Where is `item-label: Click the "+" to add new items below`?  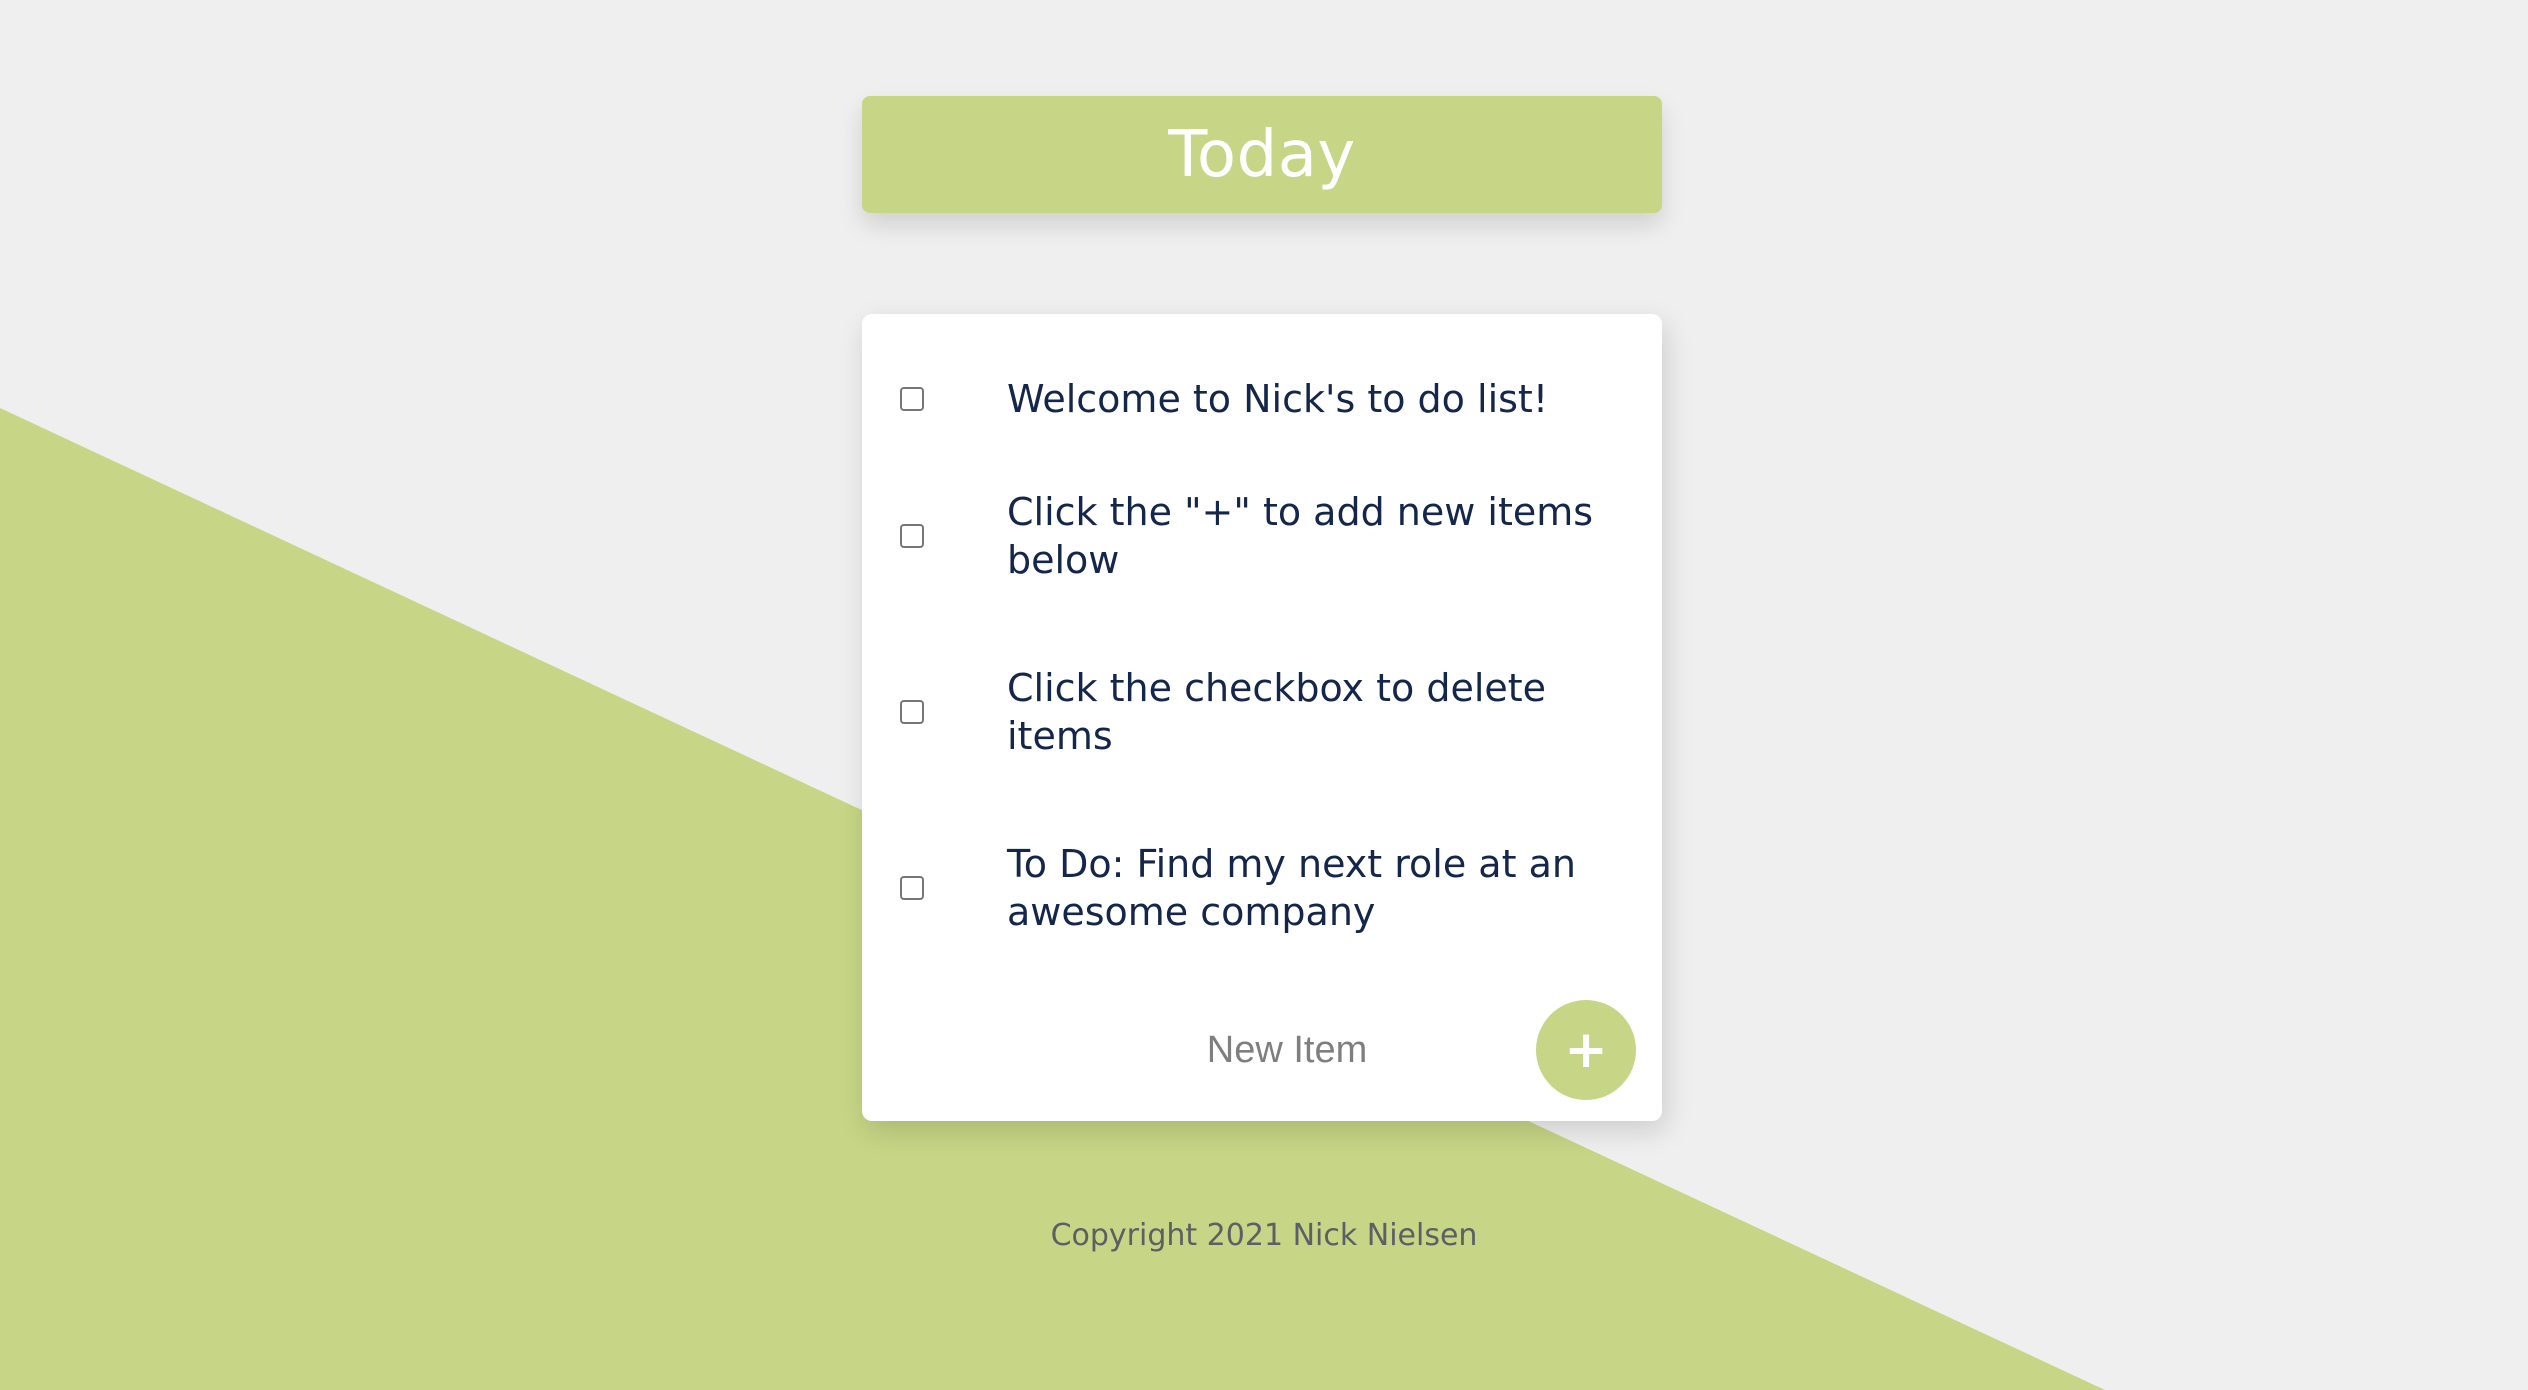
item-label: Click the "+" to add new items below is located at coordinates (1300, 536).